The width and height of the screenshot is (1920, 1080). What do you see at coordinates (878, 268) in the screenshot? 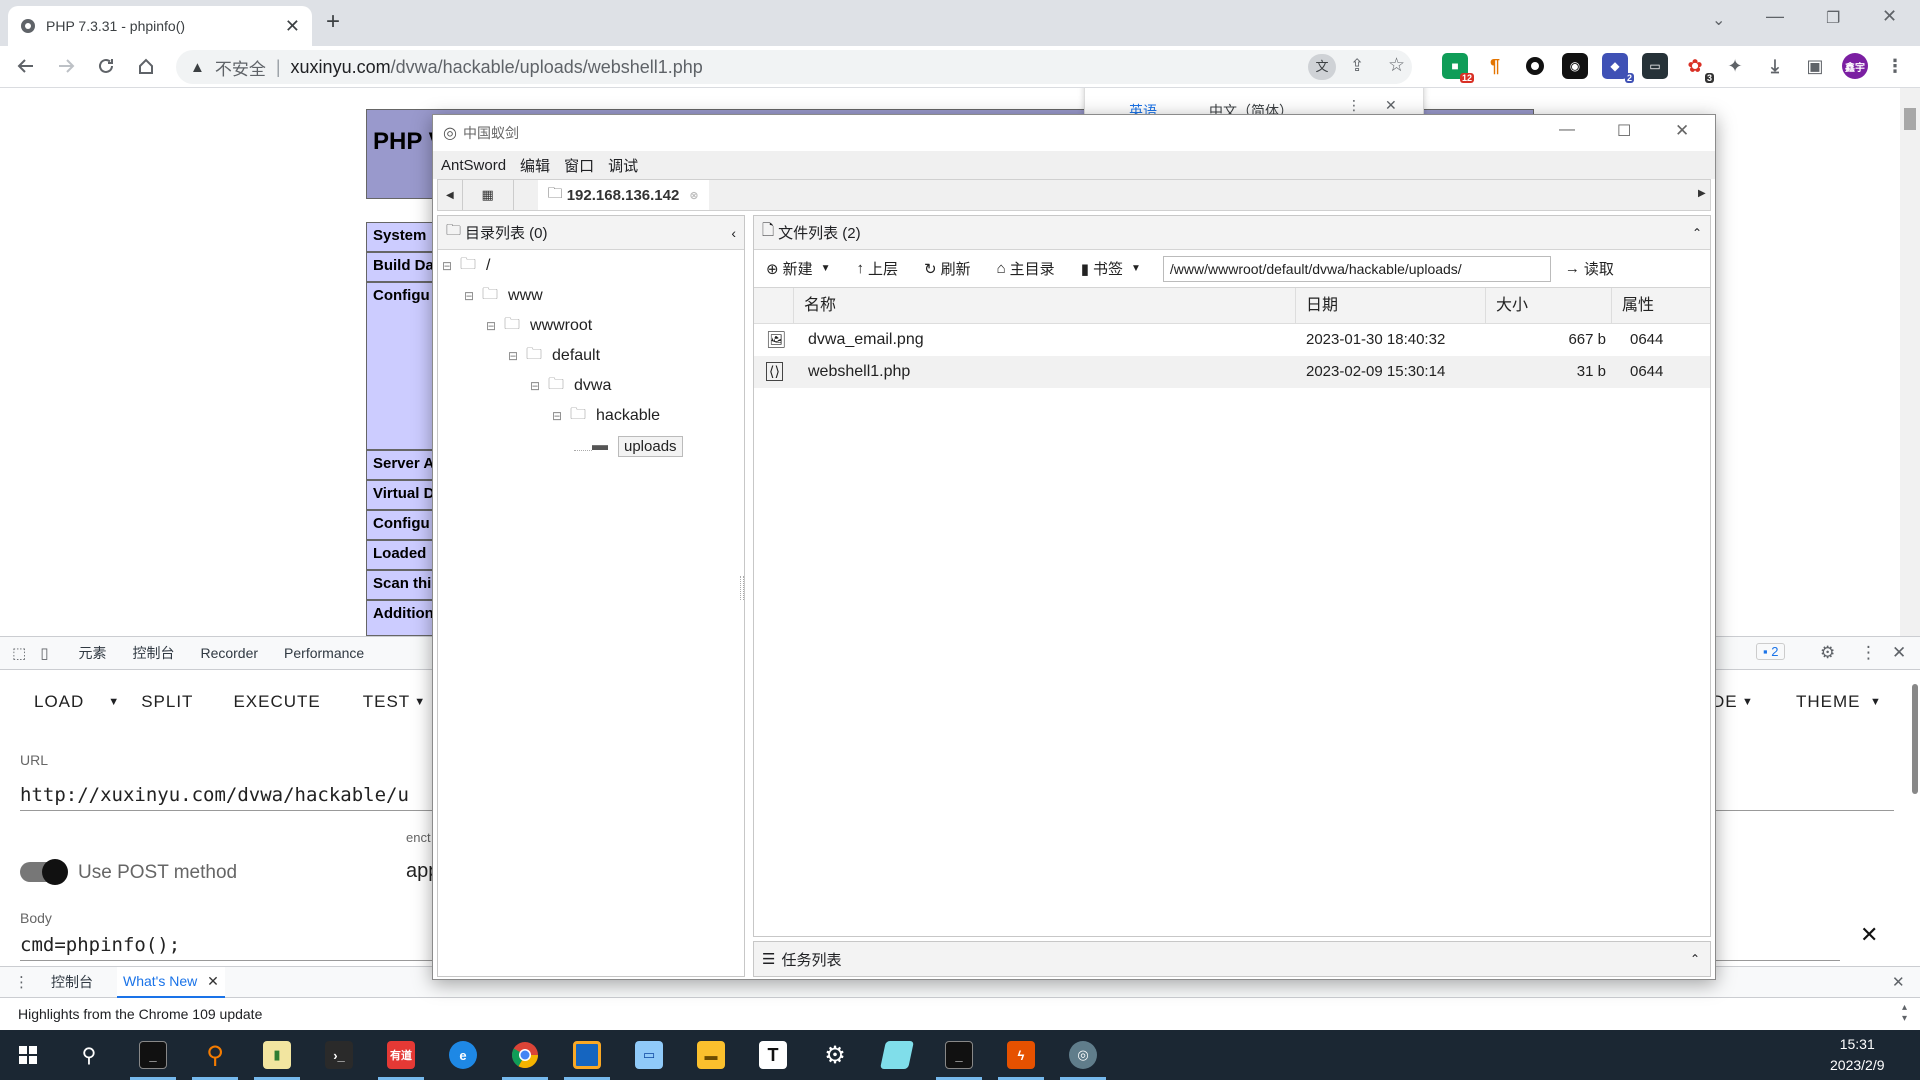
I see `up-button: ↑ 上层` at bounding box center [878, 268].